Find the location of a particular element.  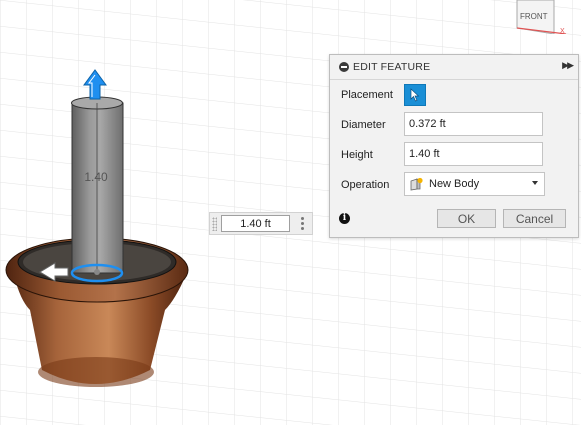

dialog-title: EDIT FEATURE is located at coordinates (392, 67).